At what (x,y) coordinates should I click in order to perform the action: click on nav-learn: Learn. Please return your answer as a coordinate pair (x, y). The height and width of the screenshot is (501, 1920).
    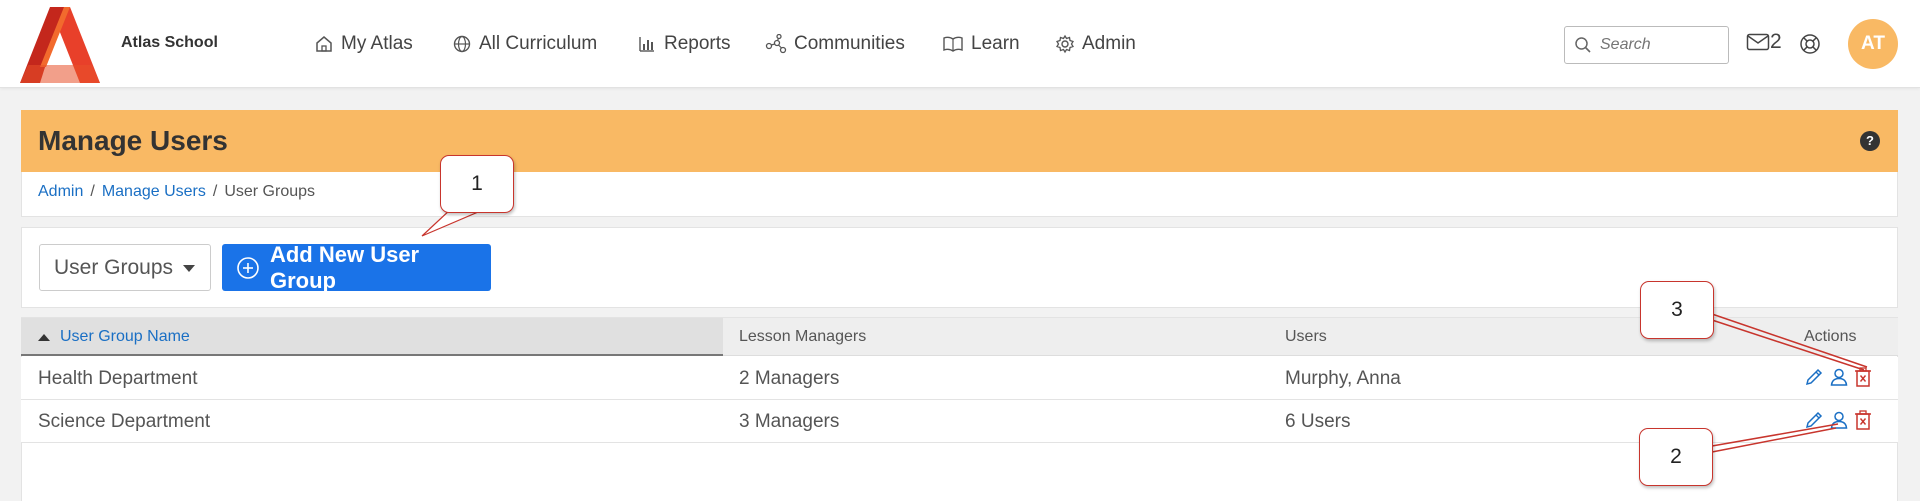
    Looking at the image, I should click on (981, 44).